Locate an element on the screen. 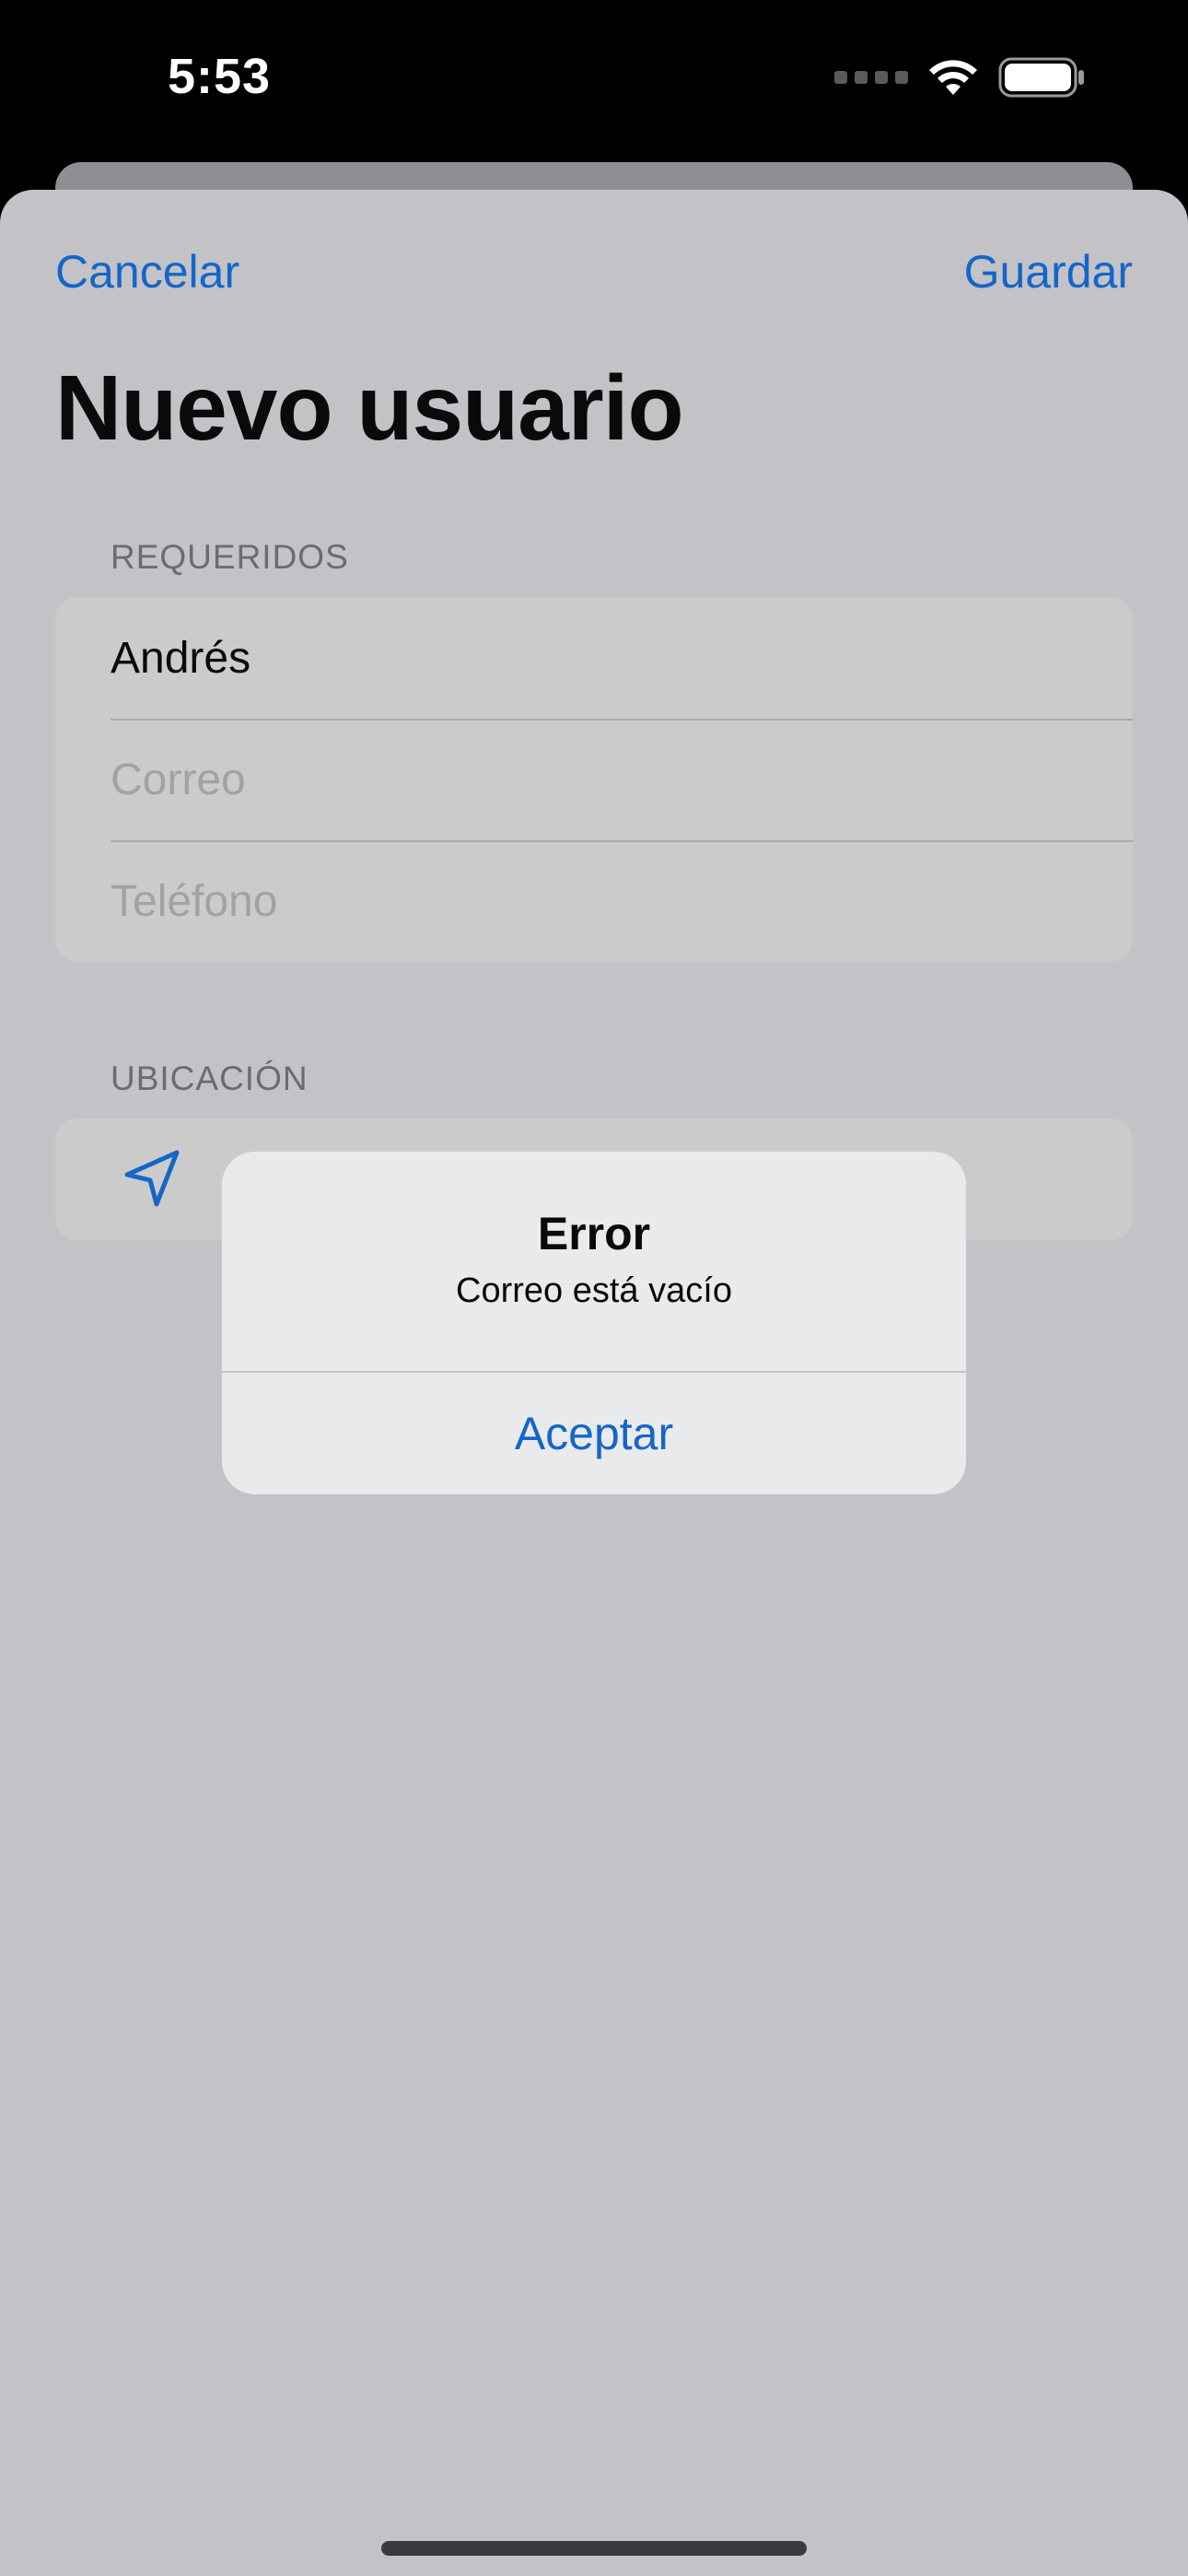 The image size is (1188, 2576). accept-button: Aceptar is located at coordinates (594, 1433).